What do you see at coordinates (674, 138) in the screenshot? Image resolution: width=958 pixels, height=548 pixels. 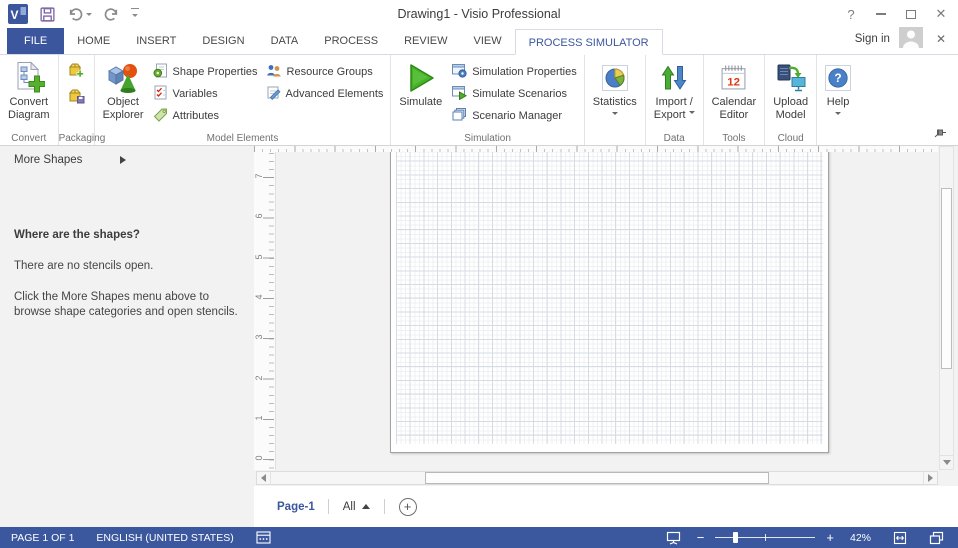 I see `group-label-data: Data` at bounding box center [674, 138].